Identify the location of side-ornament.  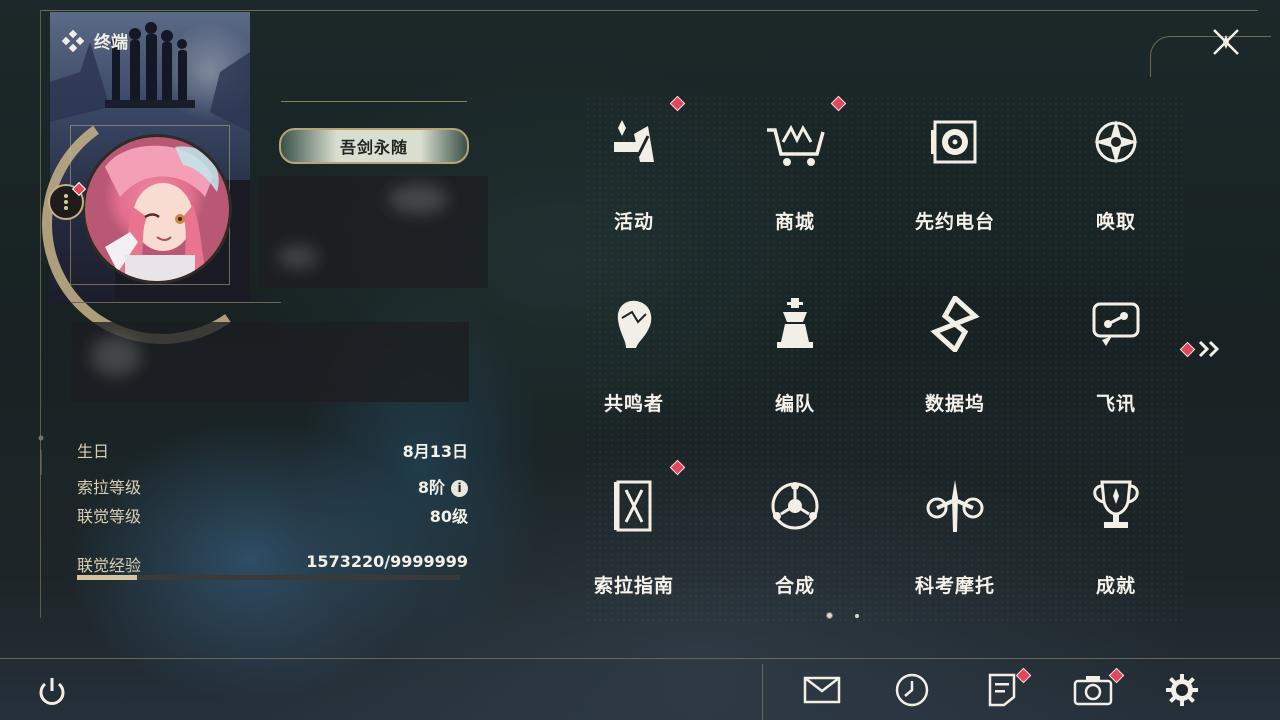
(41, 455).